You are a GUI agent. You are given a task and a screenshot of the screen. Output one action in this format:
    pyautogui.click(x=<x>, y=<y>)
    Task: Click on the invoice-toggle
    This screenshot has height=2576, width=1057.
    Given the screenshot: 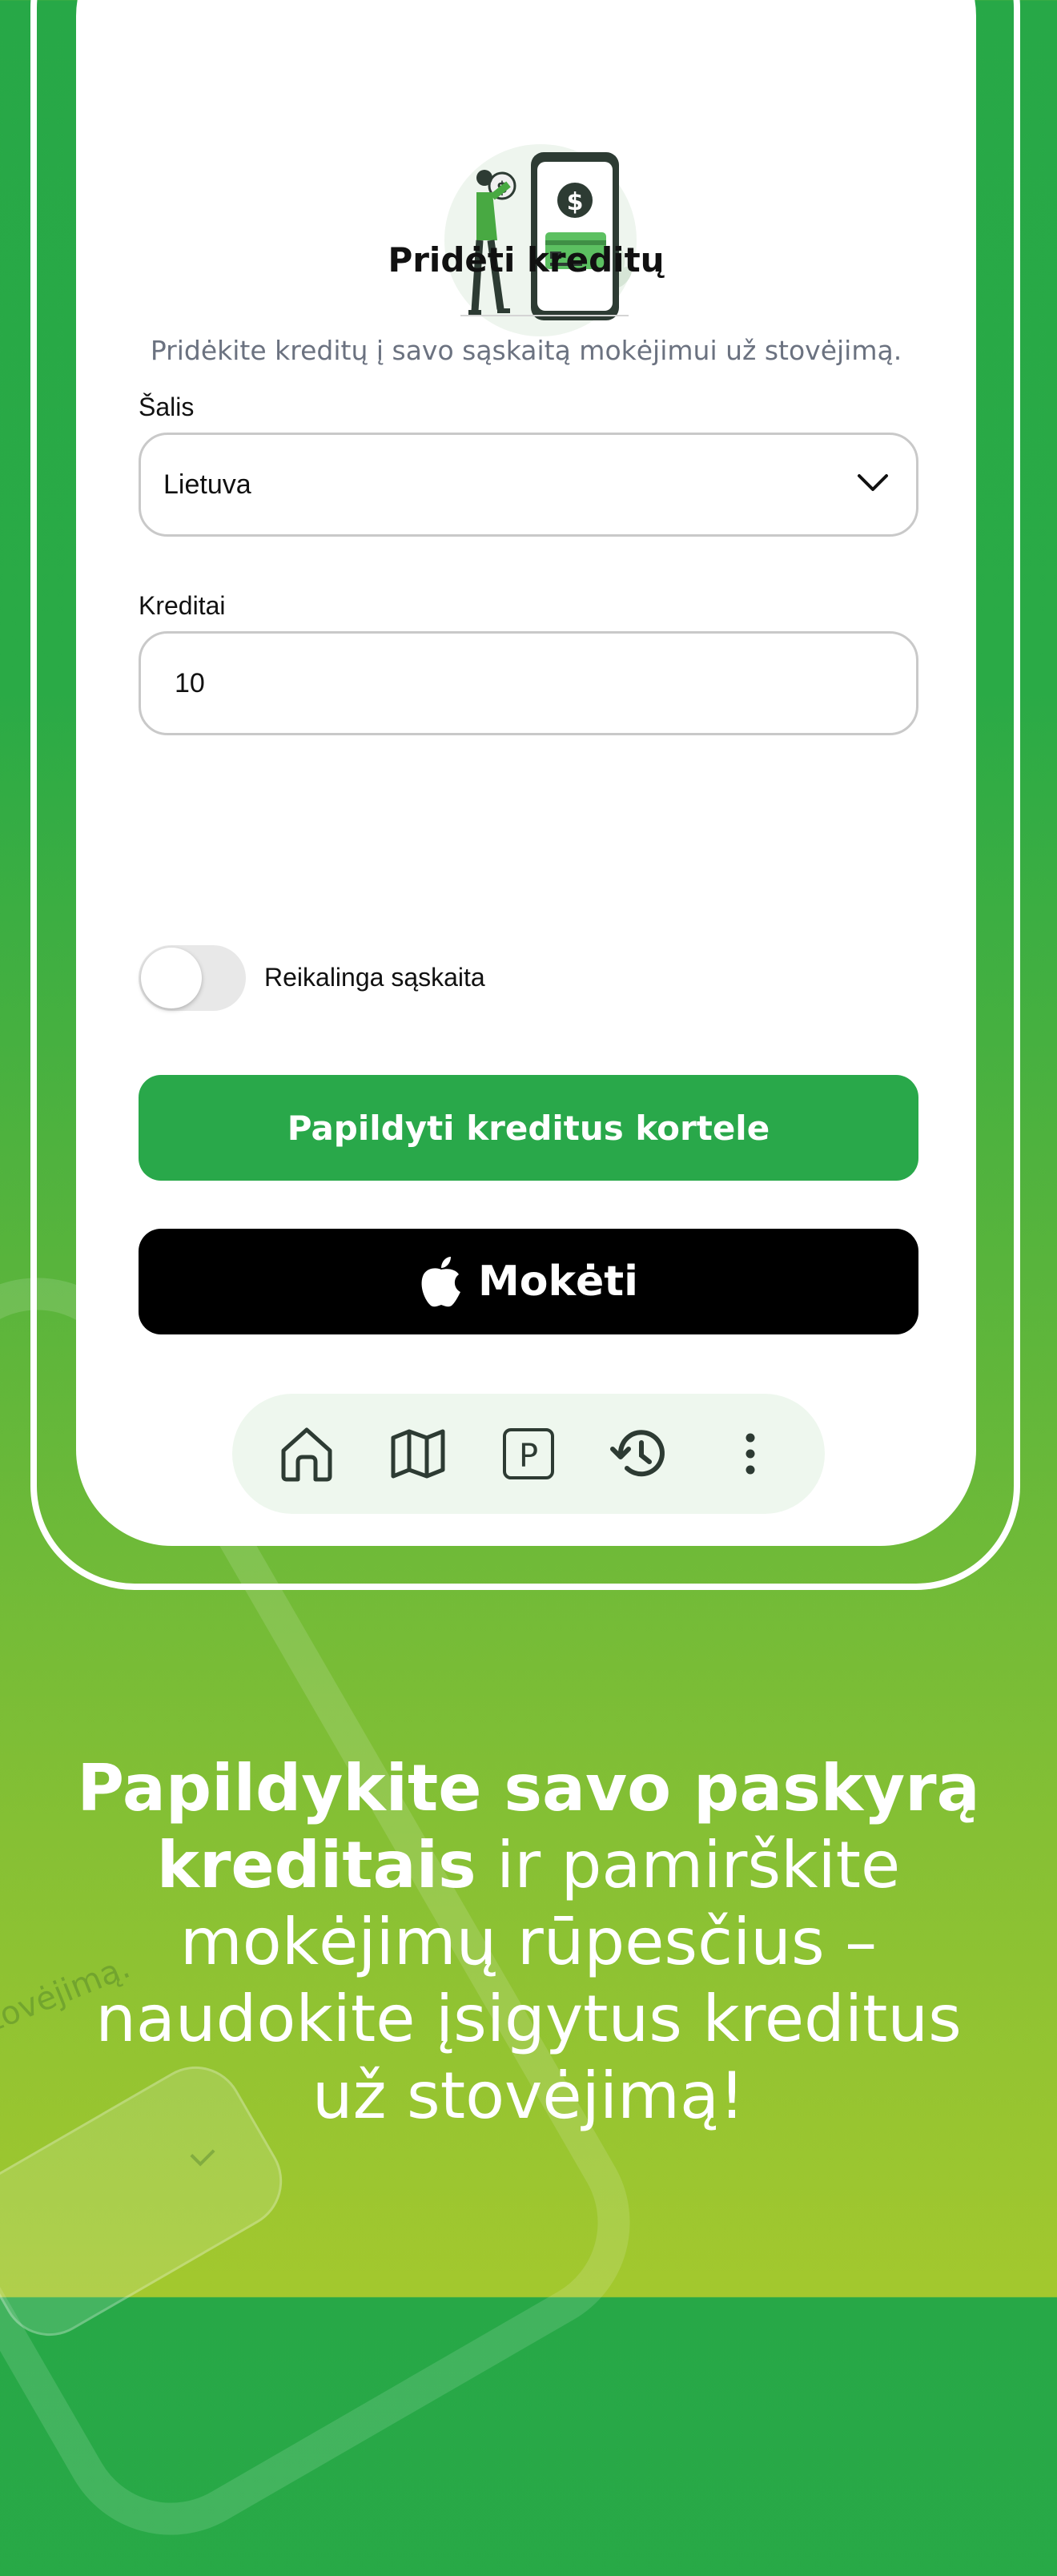 What is the action you would take?
    pyautogui.click(x=193, y=978)
    